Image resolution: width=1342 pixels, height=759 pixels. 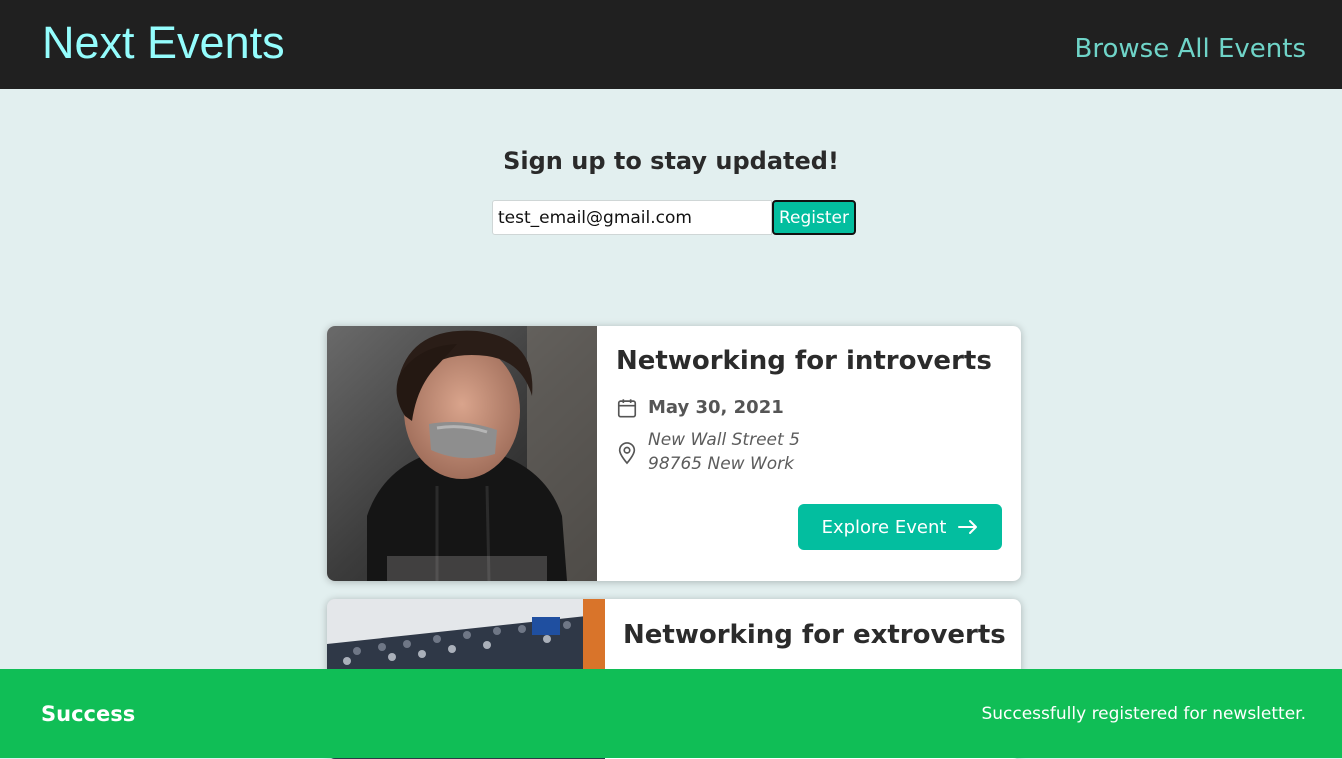 I want to click on calendar-icon, so click(x=627, y=408).